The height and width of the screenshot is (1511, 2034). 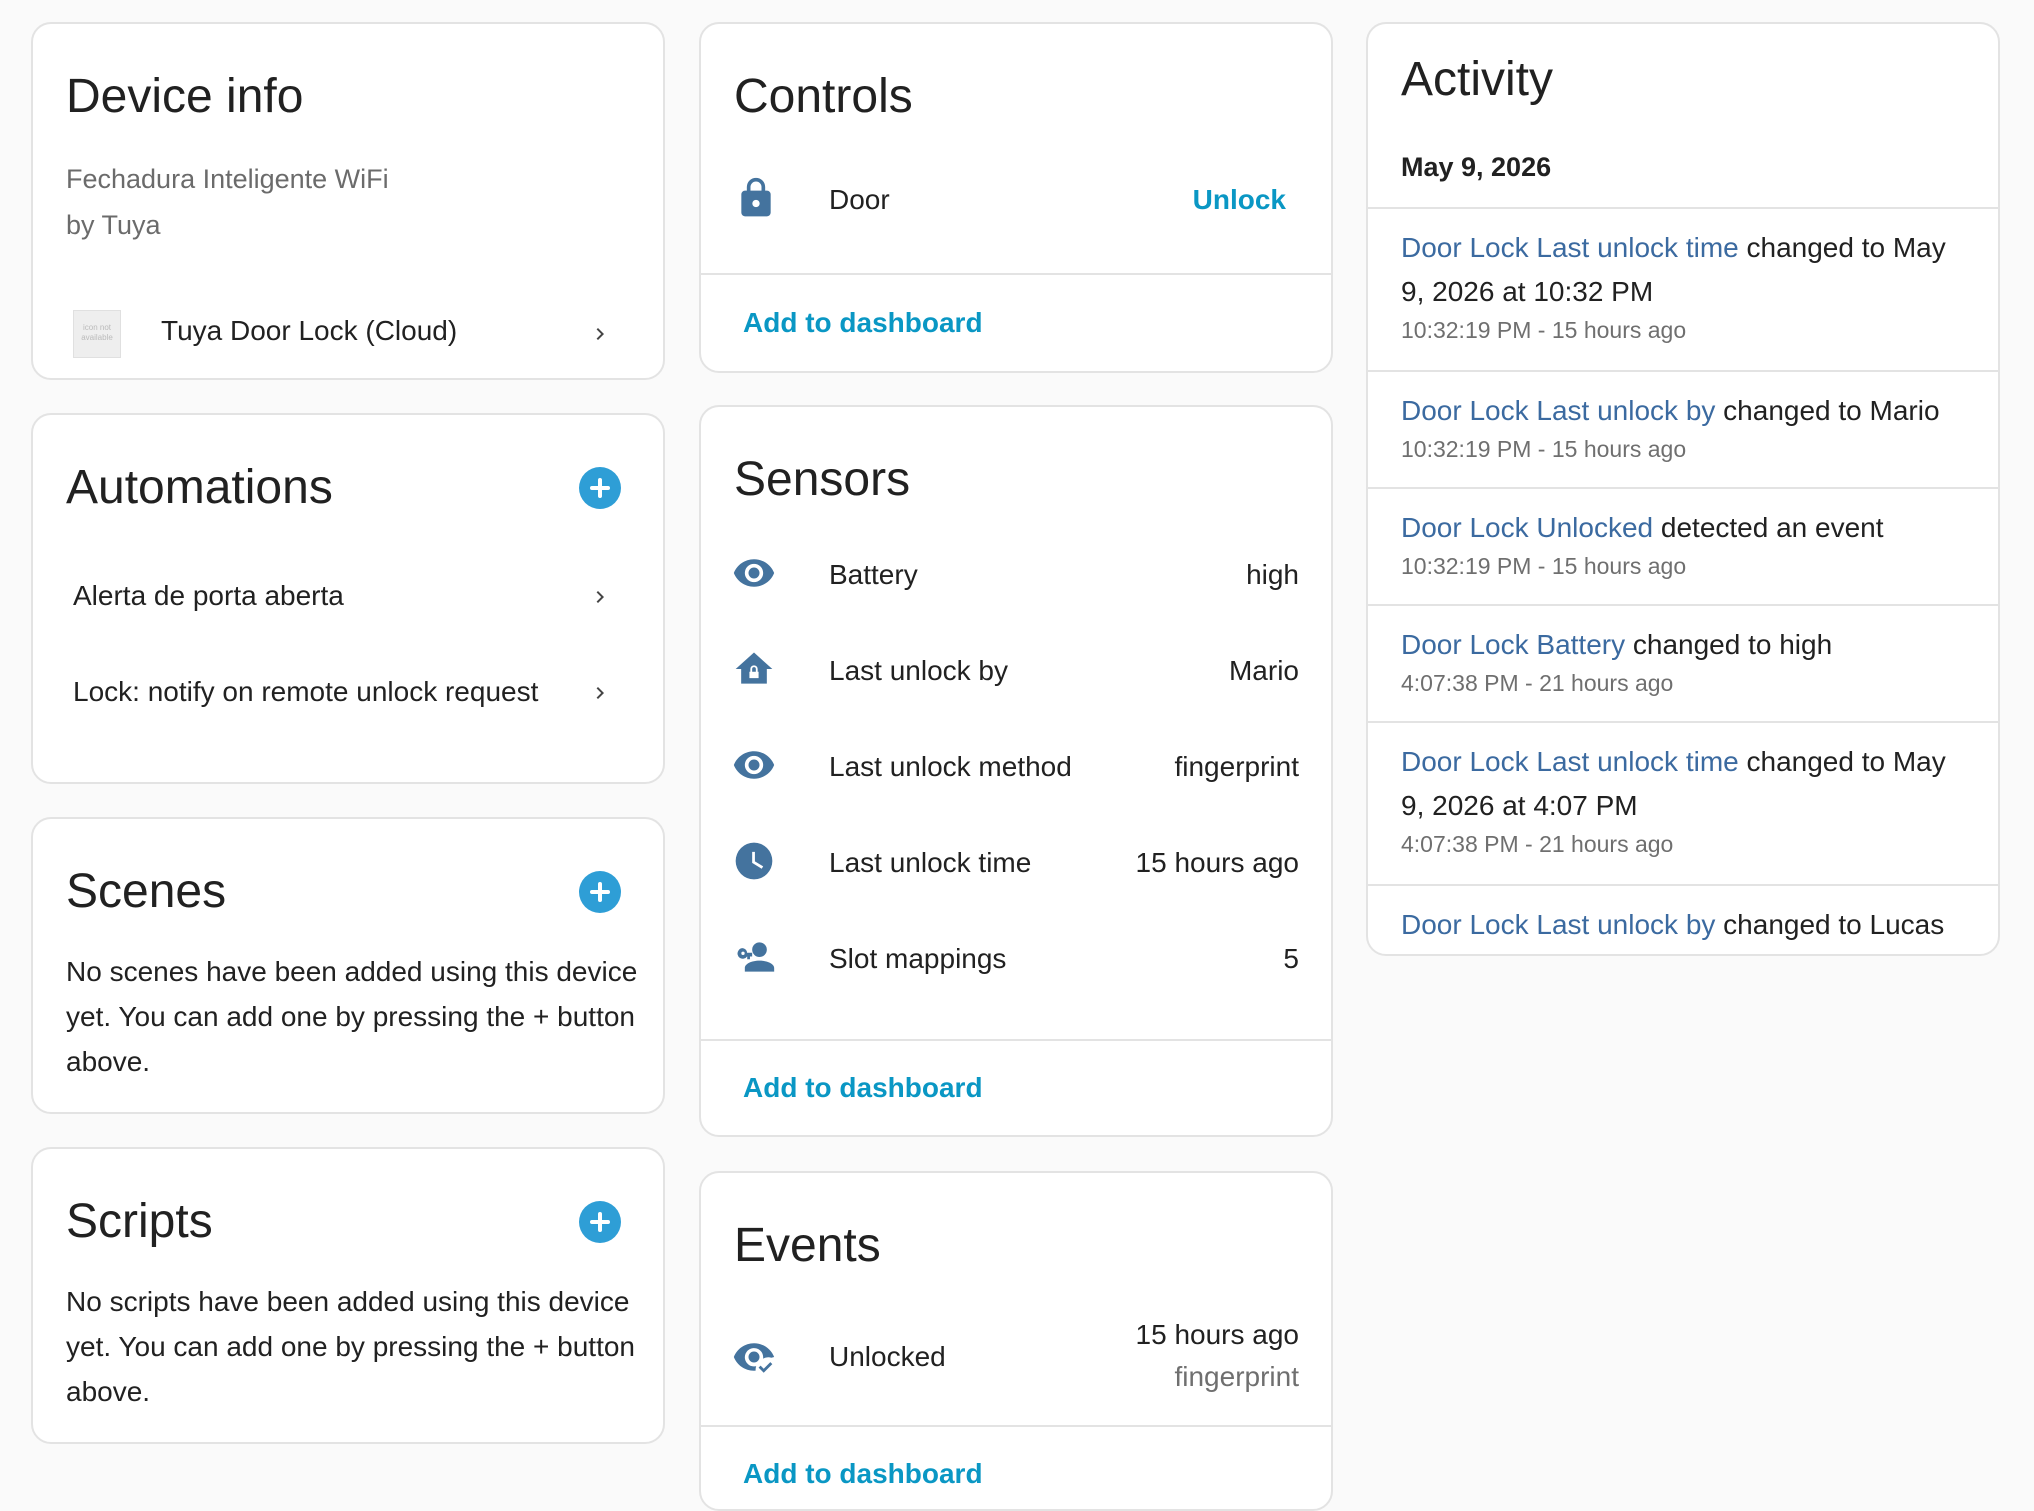 What do you see at coordinates (1016, 572) in the screenshot?
I see `sensor-row-battery: Battery high` at bounding box center [1016, 572].